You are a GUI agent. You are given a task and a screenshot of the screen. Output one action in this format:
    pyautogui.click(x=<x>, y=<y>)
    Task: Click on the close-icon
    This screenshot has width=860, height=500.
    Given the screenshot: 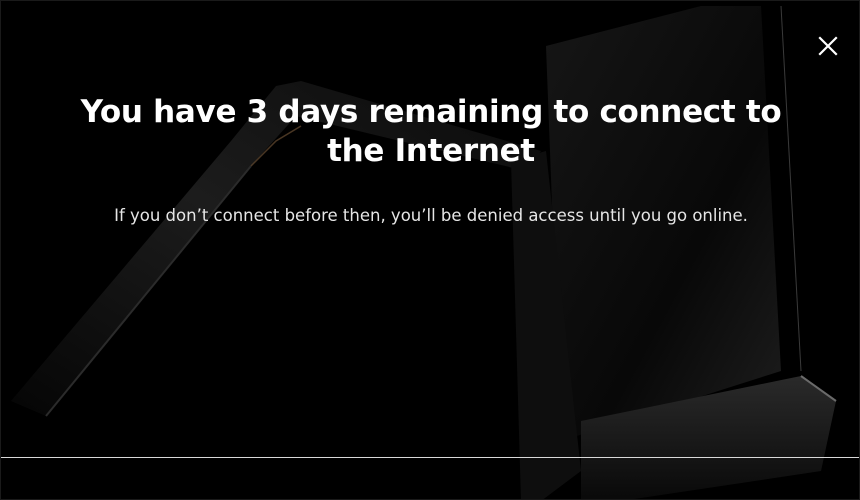 What is the action you would take?
    pyautogui.click(x=828, y=46)
    